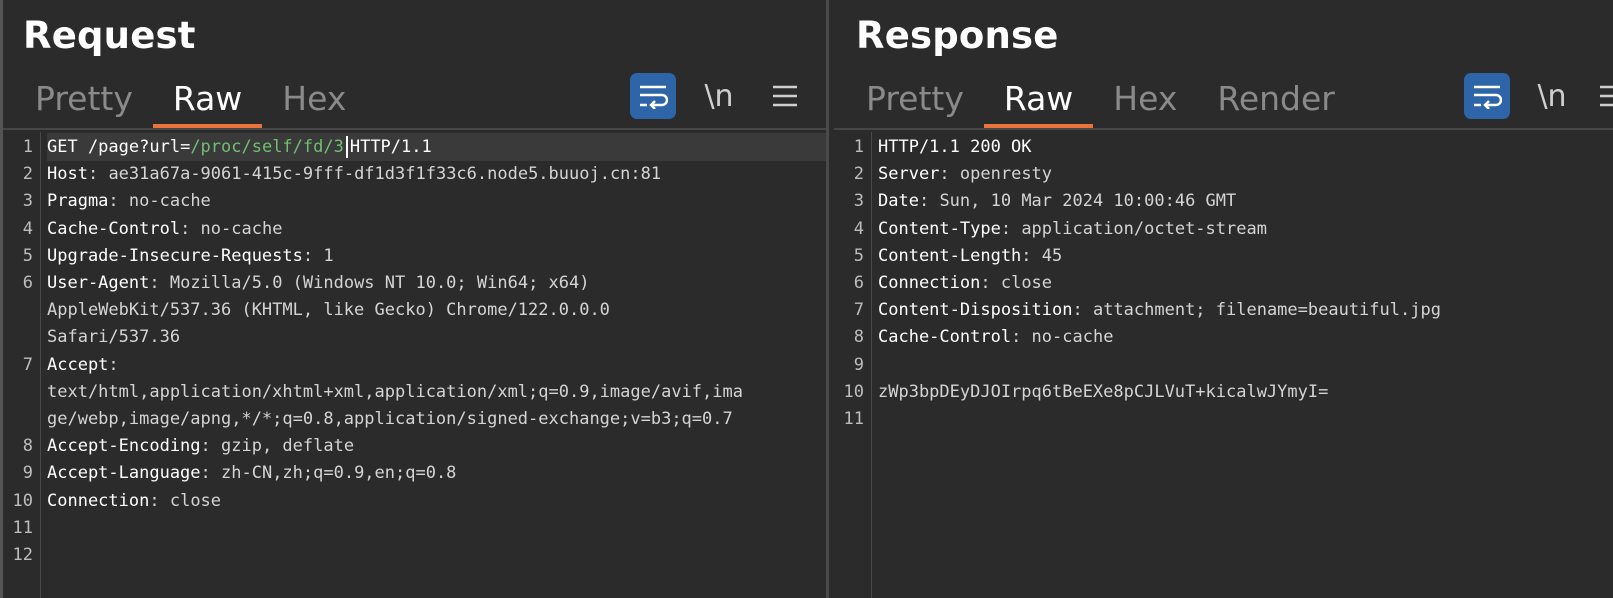 This screenshot has width=1613, height=598. I want to click on code-line: Accept-Language: zh-CN,zh;q=0.9,en;q=0.8, so click(252, 473).